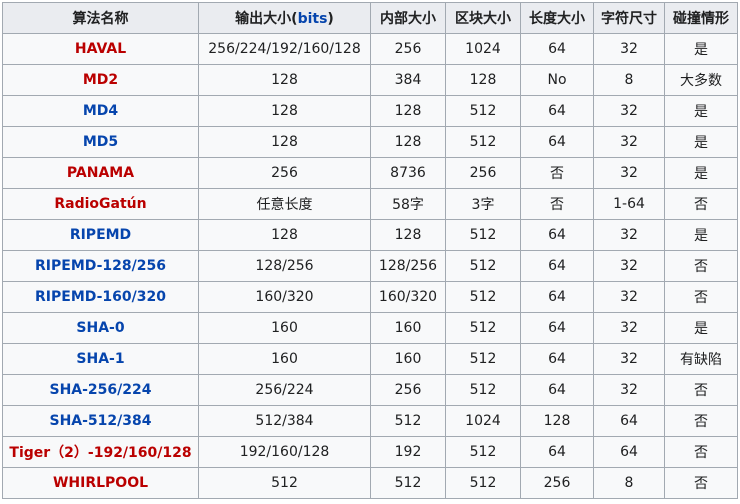  I want to click on algorithm-link: RIPEMD-128/256, so click(100, 266).